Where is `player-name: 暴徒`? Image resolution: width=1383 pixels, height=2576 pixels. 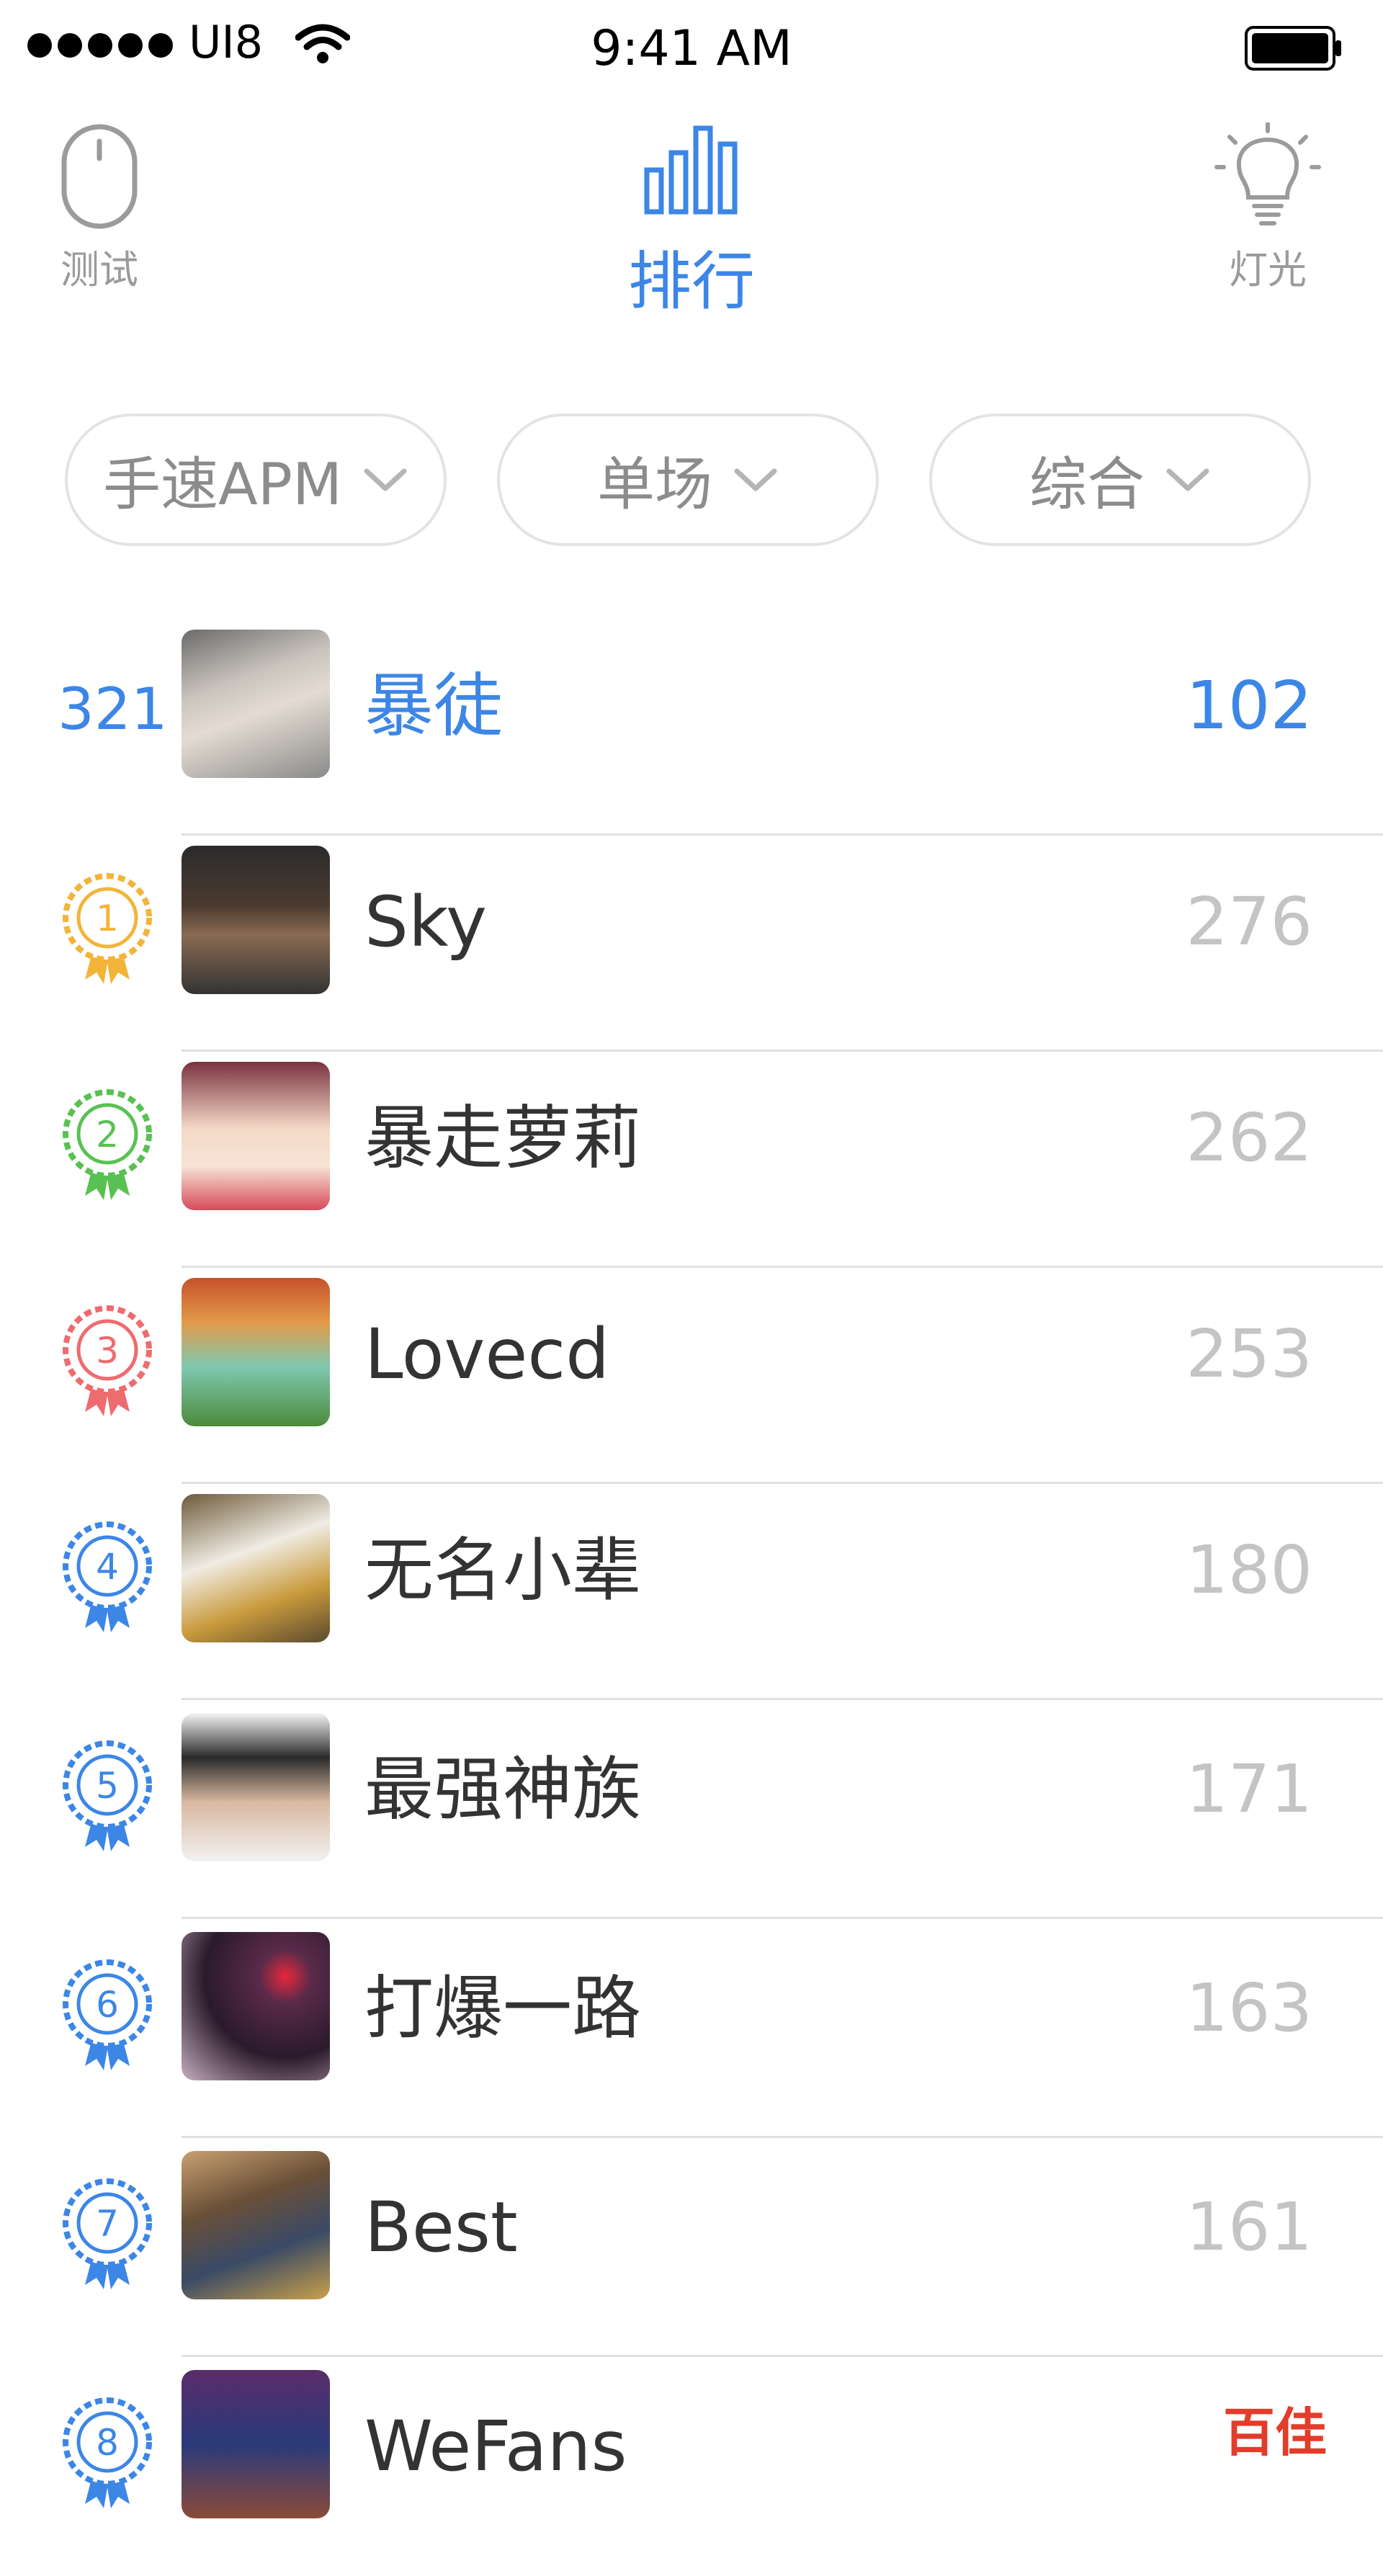
player-name: 暴徒 is located at coordinates (433, 706).